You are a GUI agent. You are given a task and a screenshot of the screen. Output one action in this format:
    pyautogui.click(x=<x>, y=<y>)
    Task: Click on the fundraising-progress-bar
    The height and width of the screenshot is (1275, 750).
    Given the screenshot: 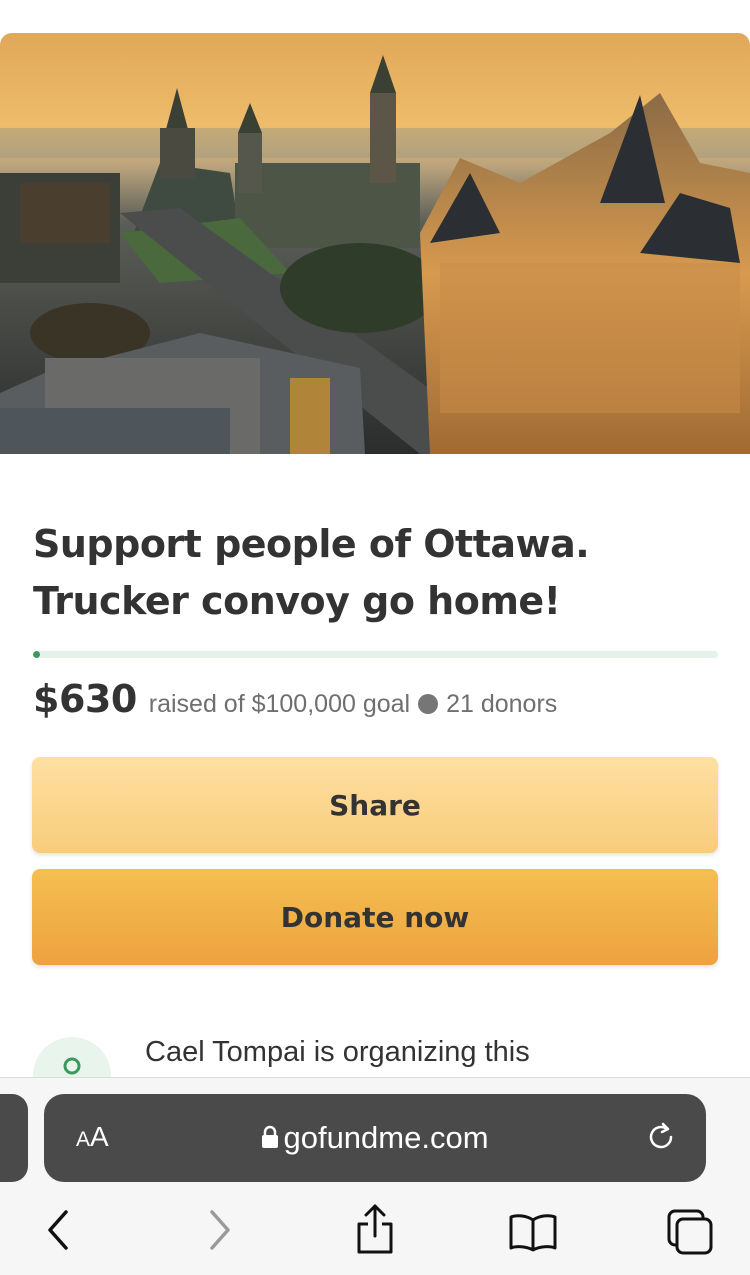 What is the action you would take?
    pyautogui.click(x=375, y=654)
    